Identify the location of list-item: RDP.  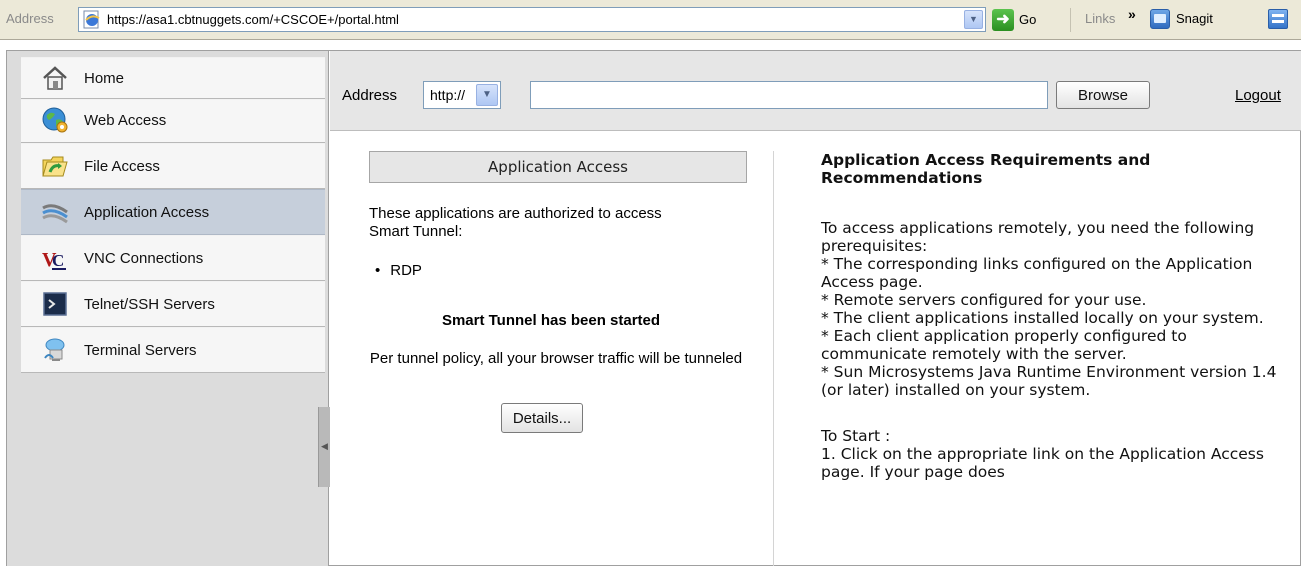
(398, 270).